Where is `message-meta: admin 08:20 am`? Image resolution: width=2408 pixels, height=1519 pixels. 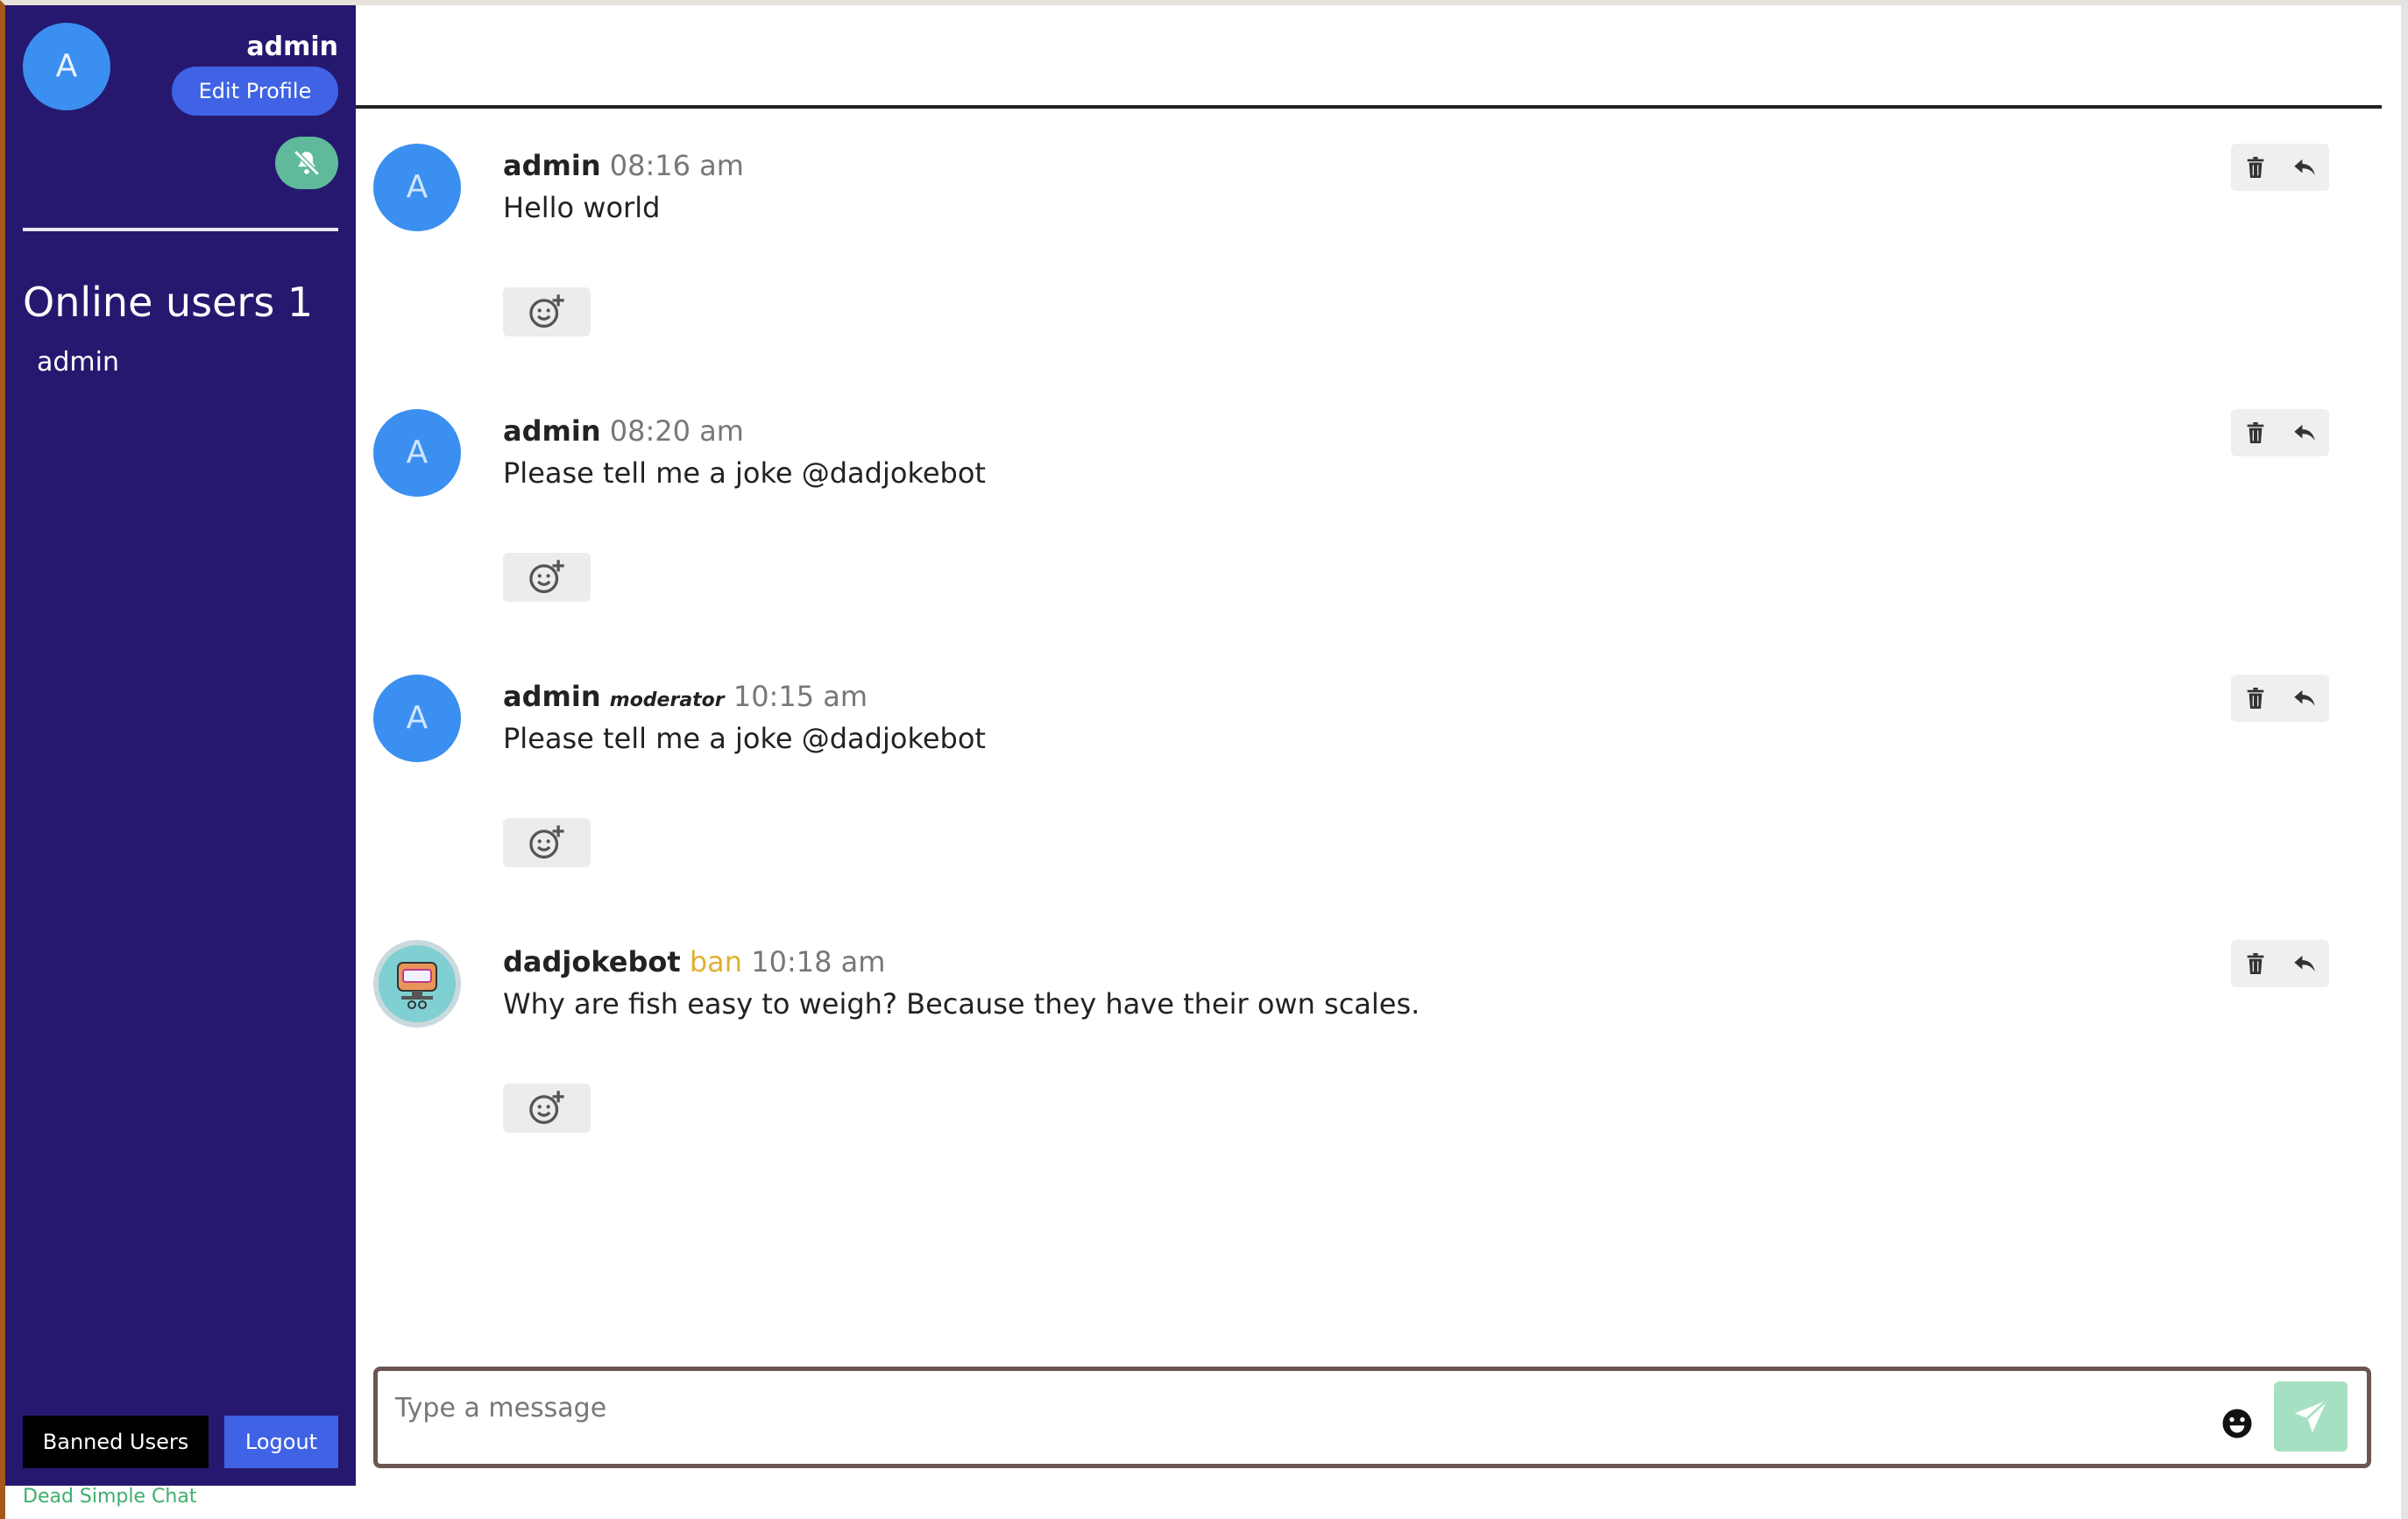
message-meta: admin 08:20 am is located at coordinates (623, 431).